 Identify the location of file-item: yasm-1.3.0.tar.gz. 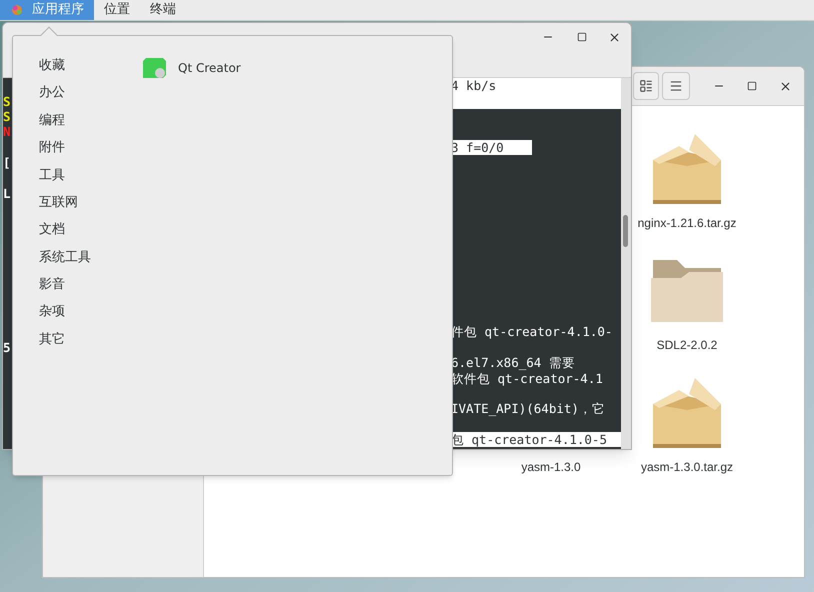
(687, 425).